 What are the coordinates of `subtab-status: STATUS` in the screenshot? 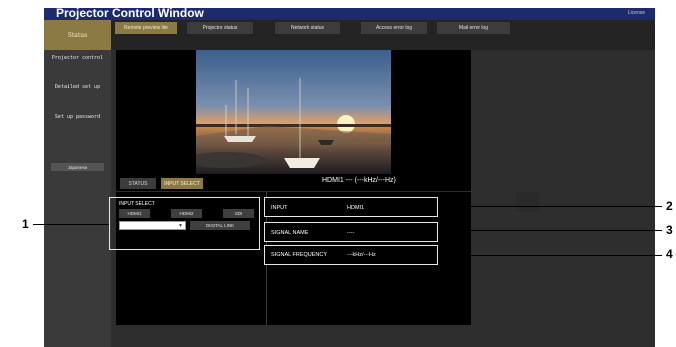 It's located at (138, 183).